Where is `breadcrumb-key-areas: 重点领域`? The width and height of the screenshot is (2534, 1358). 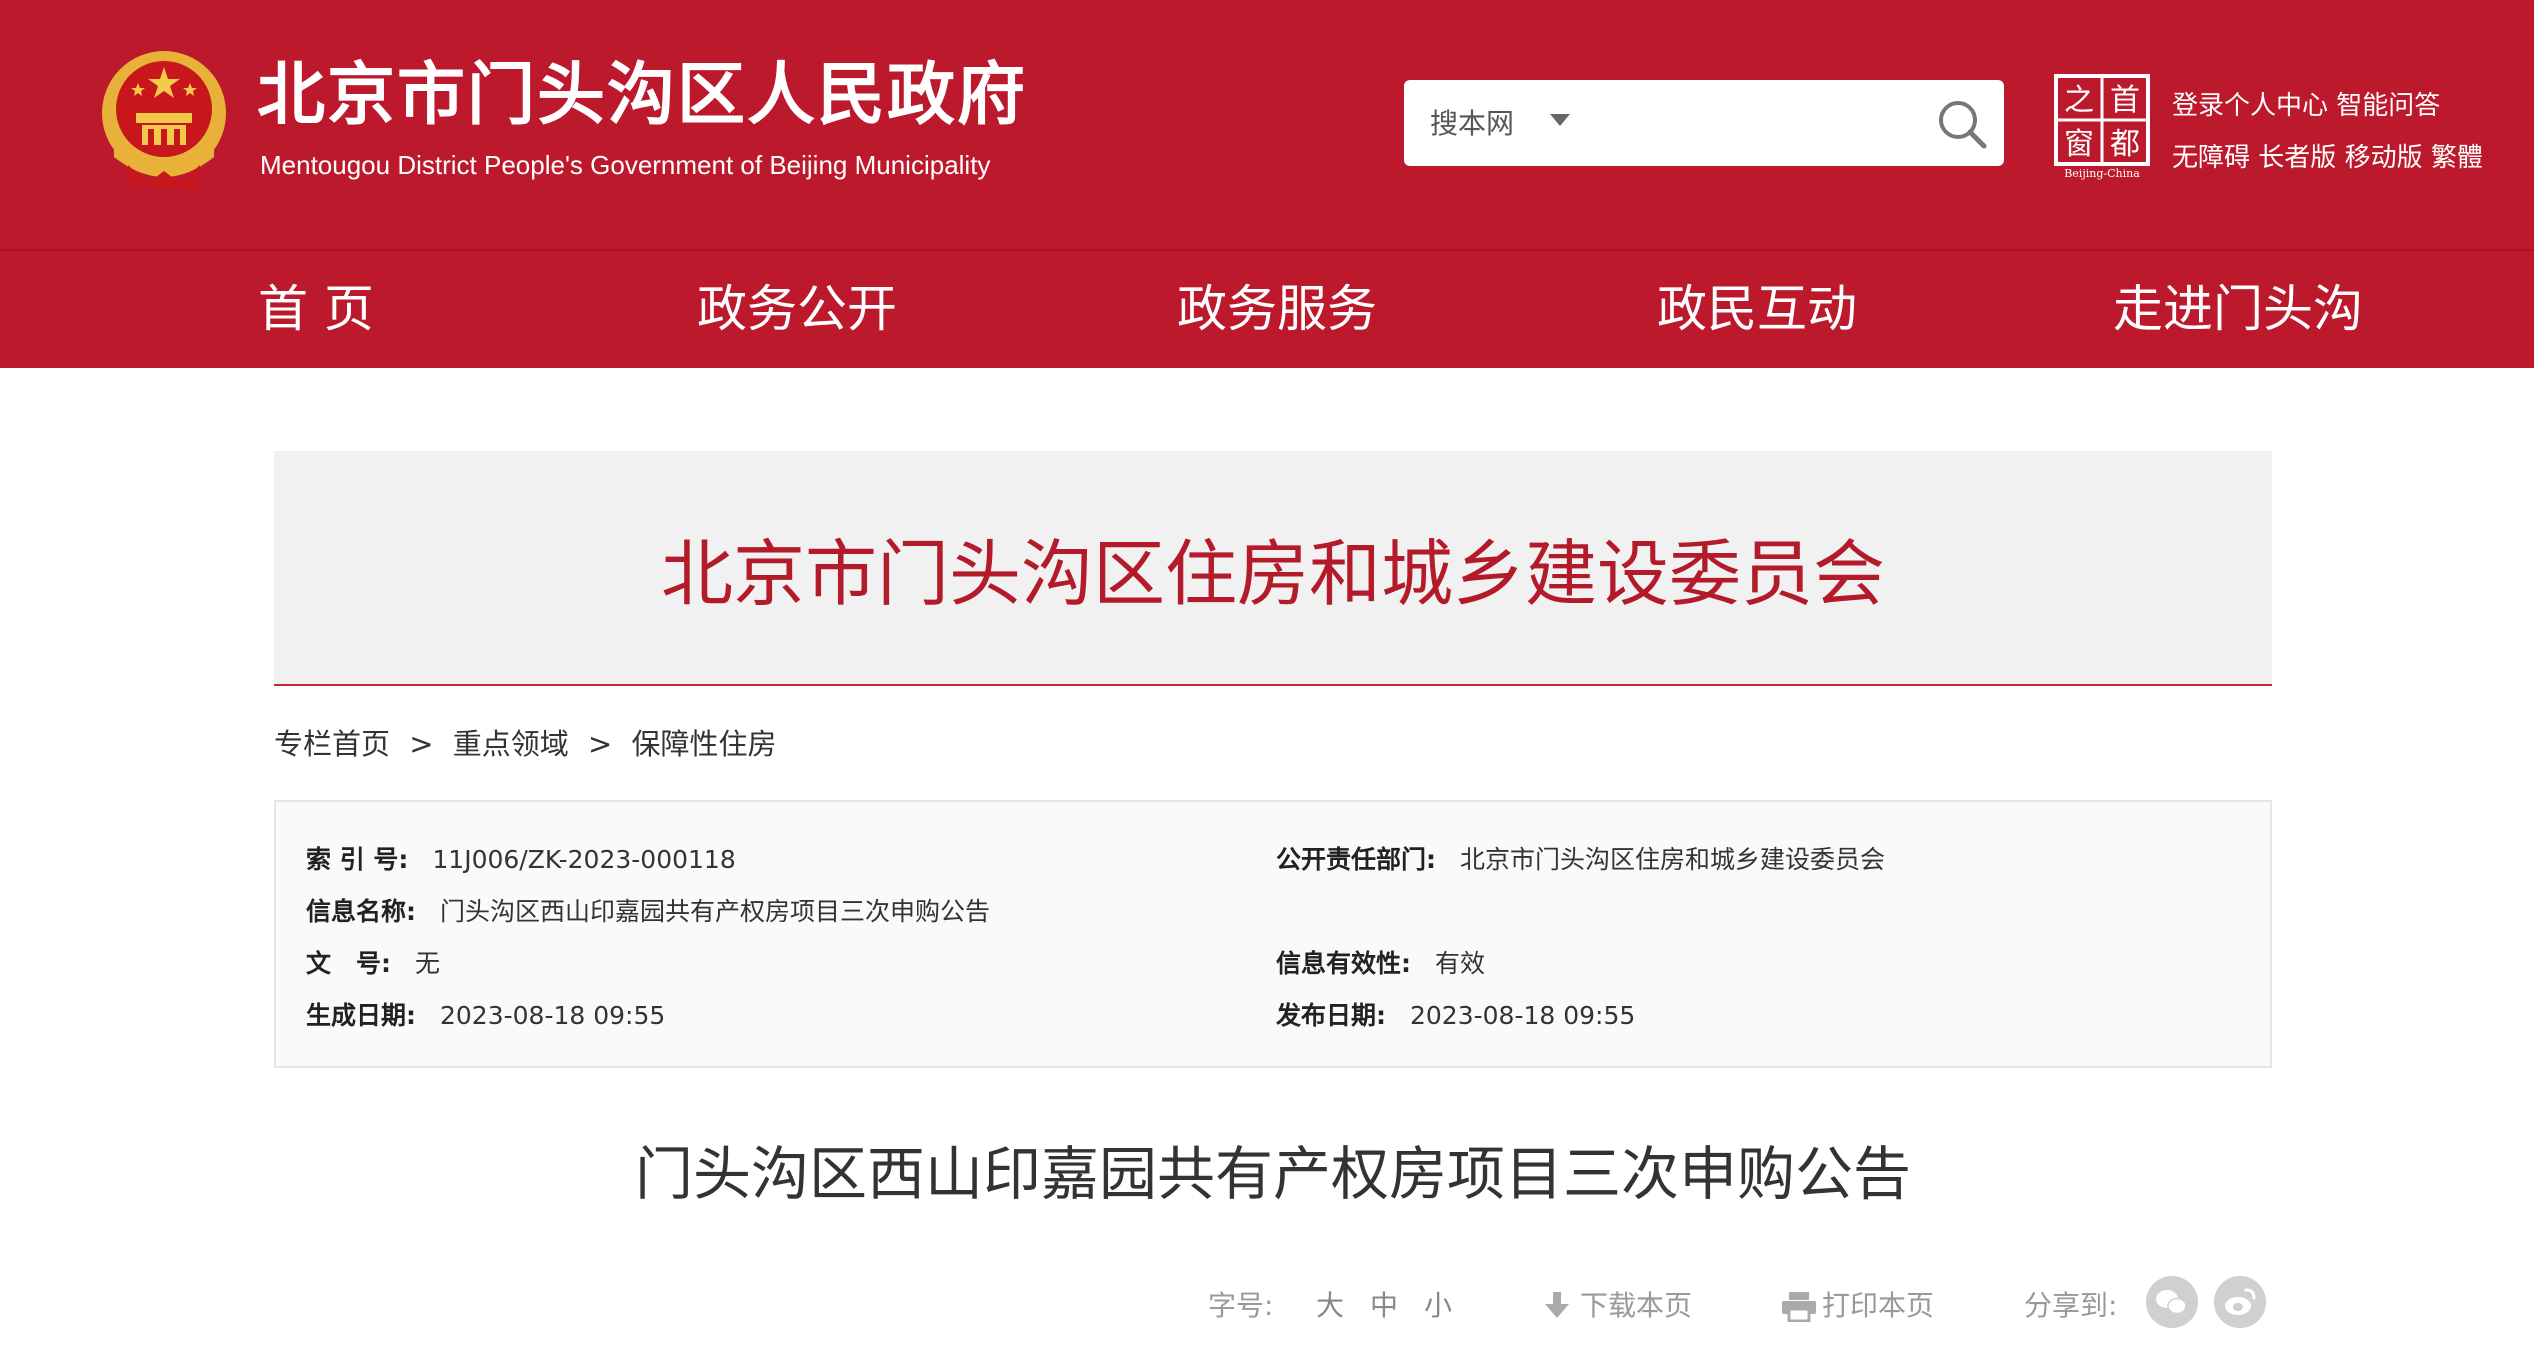
breadcrumb-key-areas: 重点领域 is located at coordinates (511, 744).